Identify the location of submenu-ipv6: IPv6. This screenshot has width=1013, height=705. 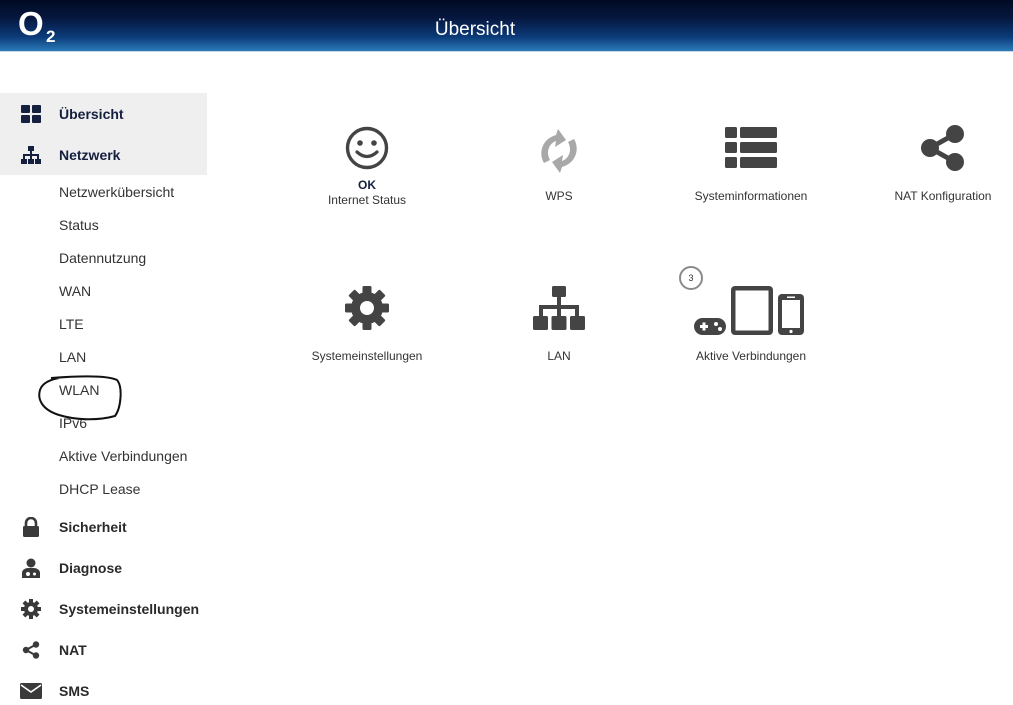
(103, 423).